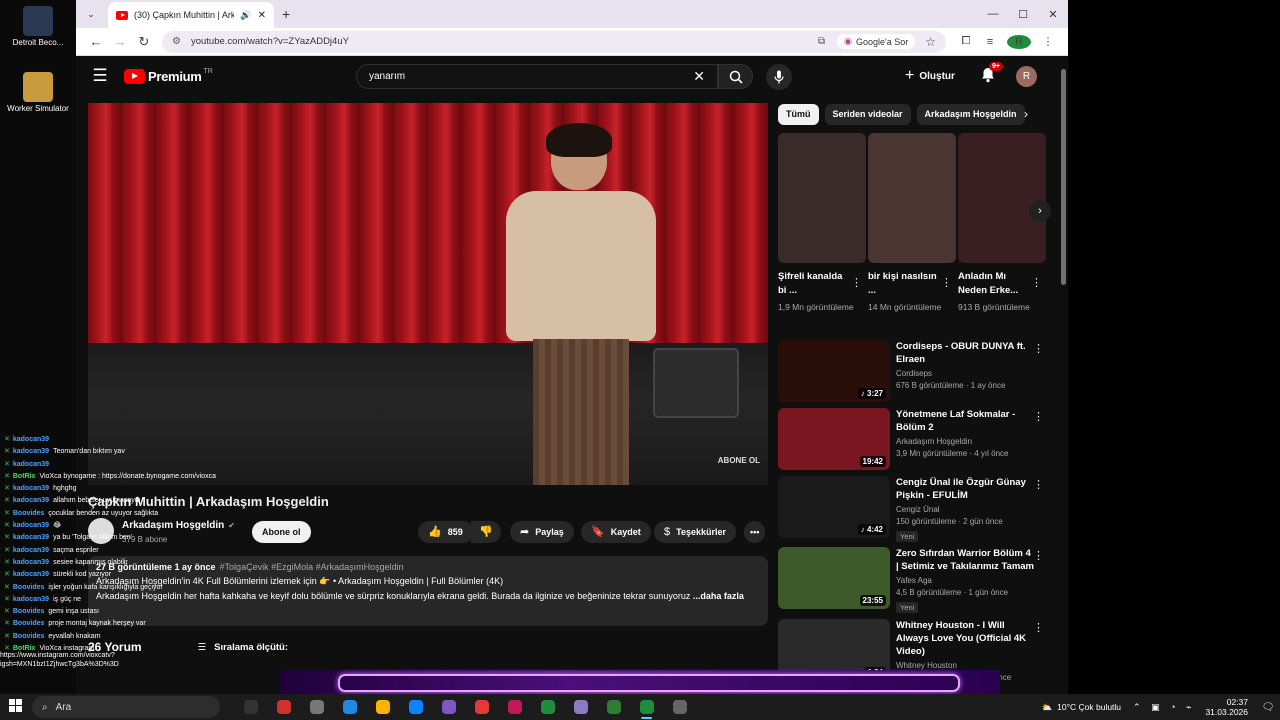 This screenshot has height=720, width=1280. What do you see at coordinates (966, 41) in the screenshot?
I see `extensions-icon: ⧠` at bounding box center [966, 41].